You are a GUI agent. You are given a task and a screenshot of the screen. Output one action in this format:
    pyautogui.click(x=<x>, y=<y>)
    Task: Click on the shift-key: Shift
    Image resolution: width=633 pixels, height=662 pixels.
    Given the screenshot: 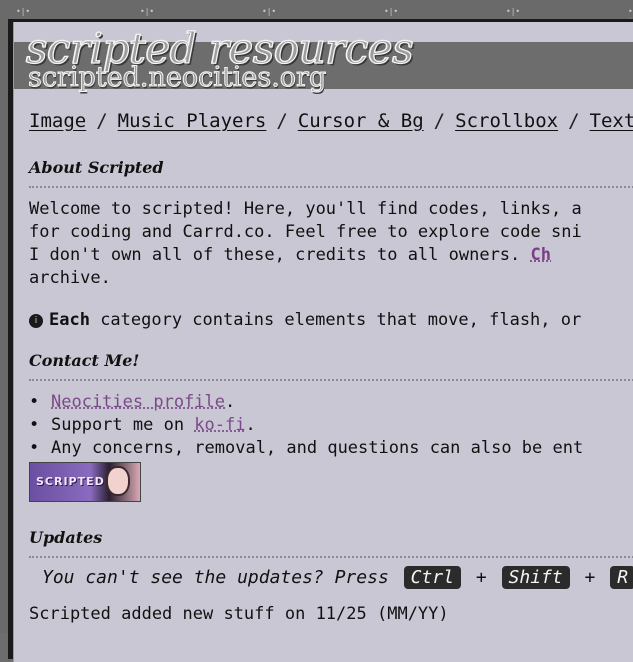 What is the action you would take?
    pyautogui.click(x=535, y=577)
    